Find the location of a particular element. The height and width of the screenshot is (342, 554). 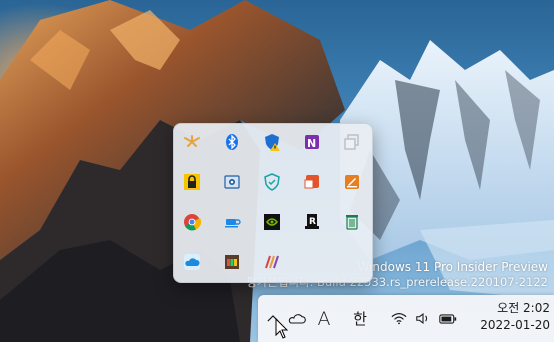

cloud-icon is located at coordinates (297, 319).